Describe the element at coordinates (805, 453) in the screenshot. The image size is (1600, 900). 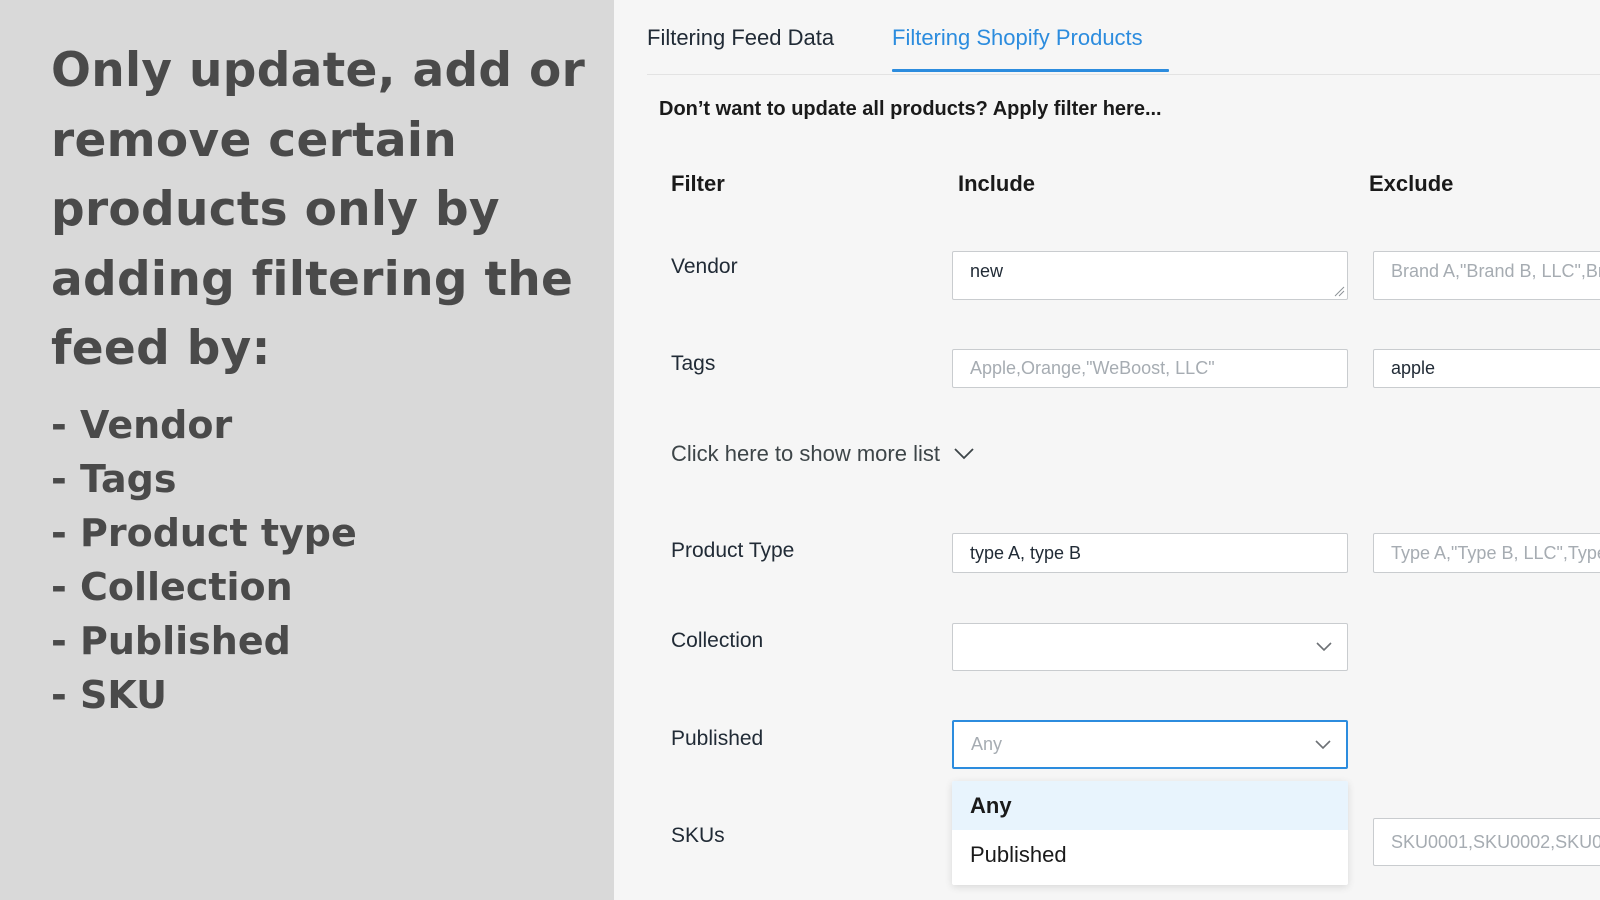
I see `show-more-label: Click here to show more list` at that location.